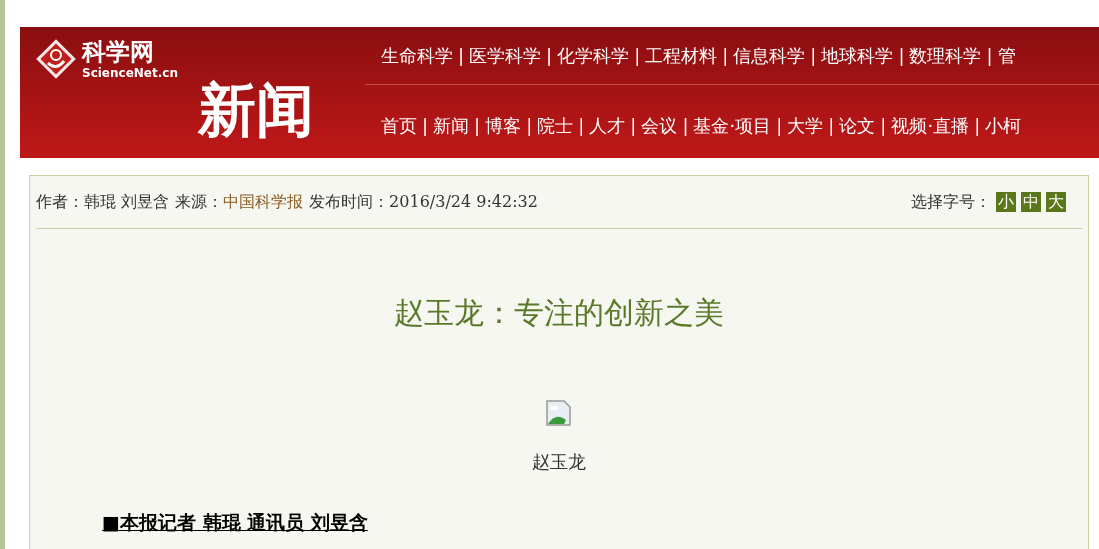 Image resolution: width=1099 pixels, height=549 pixels. What do you see at coordinates (857, 125) in the screenshot?
I see `nav-link: 论文` at bounding box center [857, 125].